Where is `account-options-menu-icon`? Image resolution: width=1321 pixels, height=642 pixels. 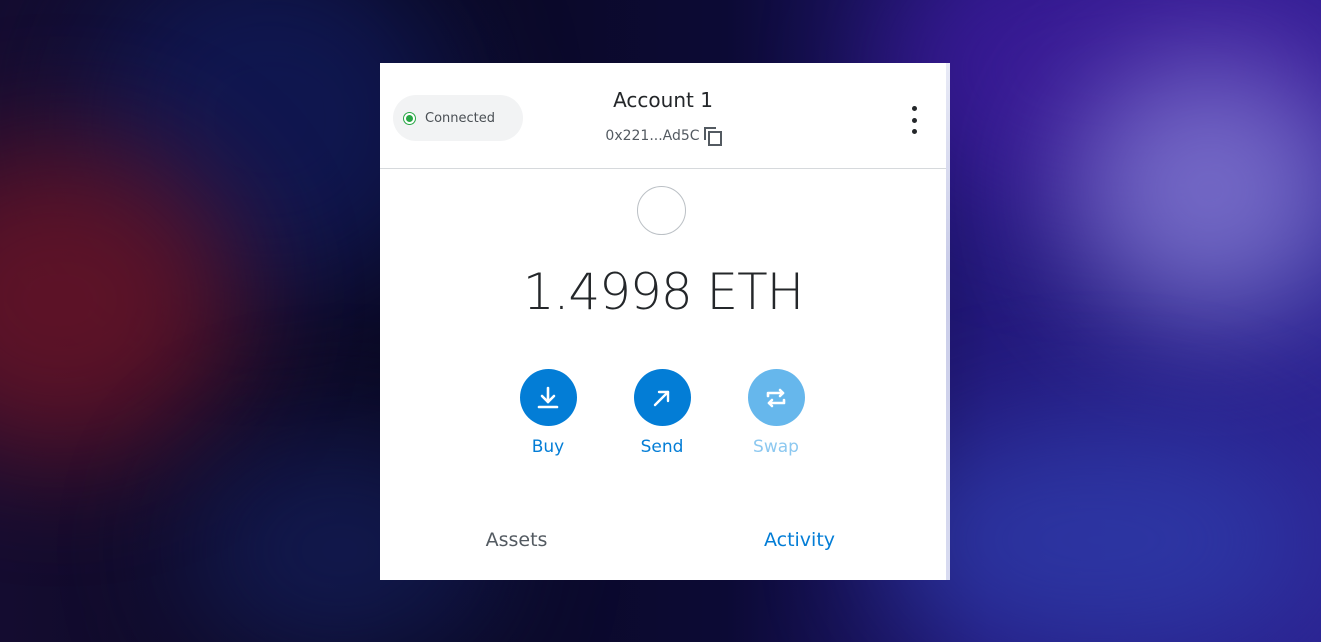
account-options-menu-icon is located at coordinates (914, 120).